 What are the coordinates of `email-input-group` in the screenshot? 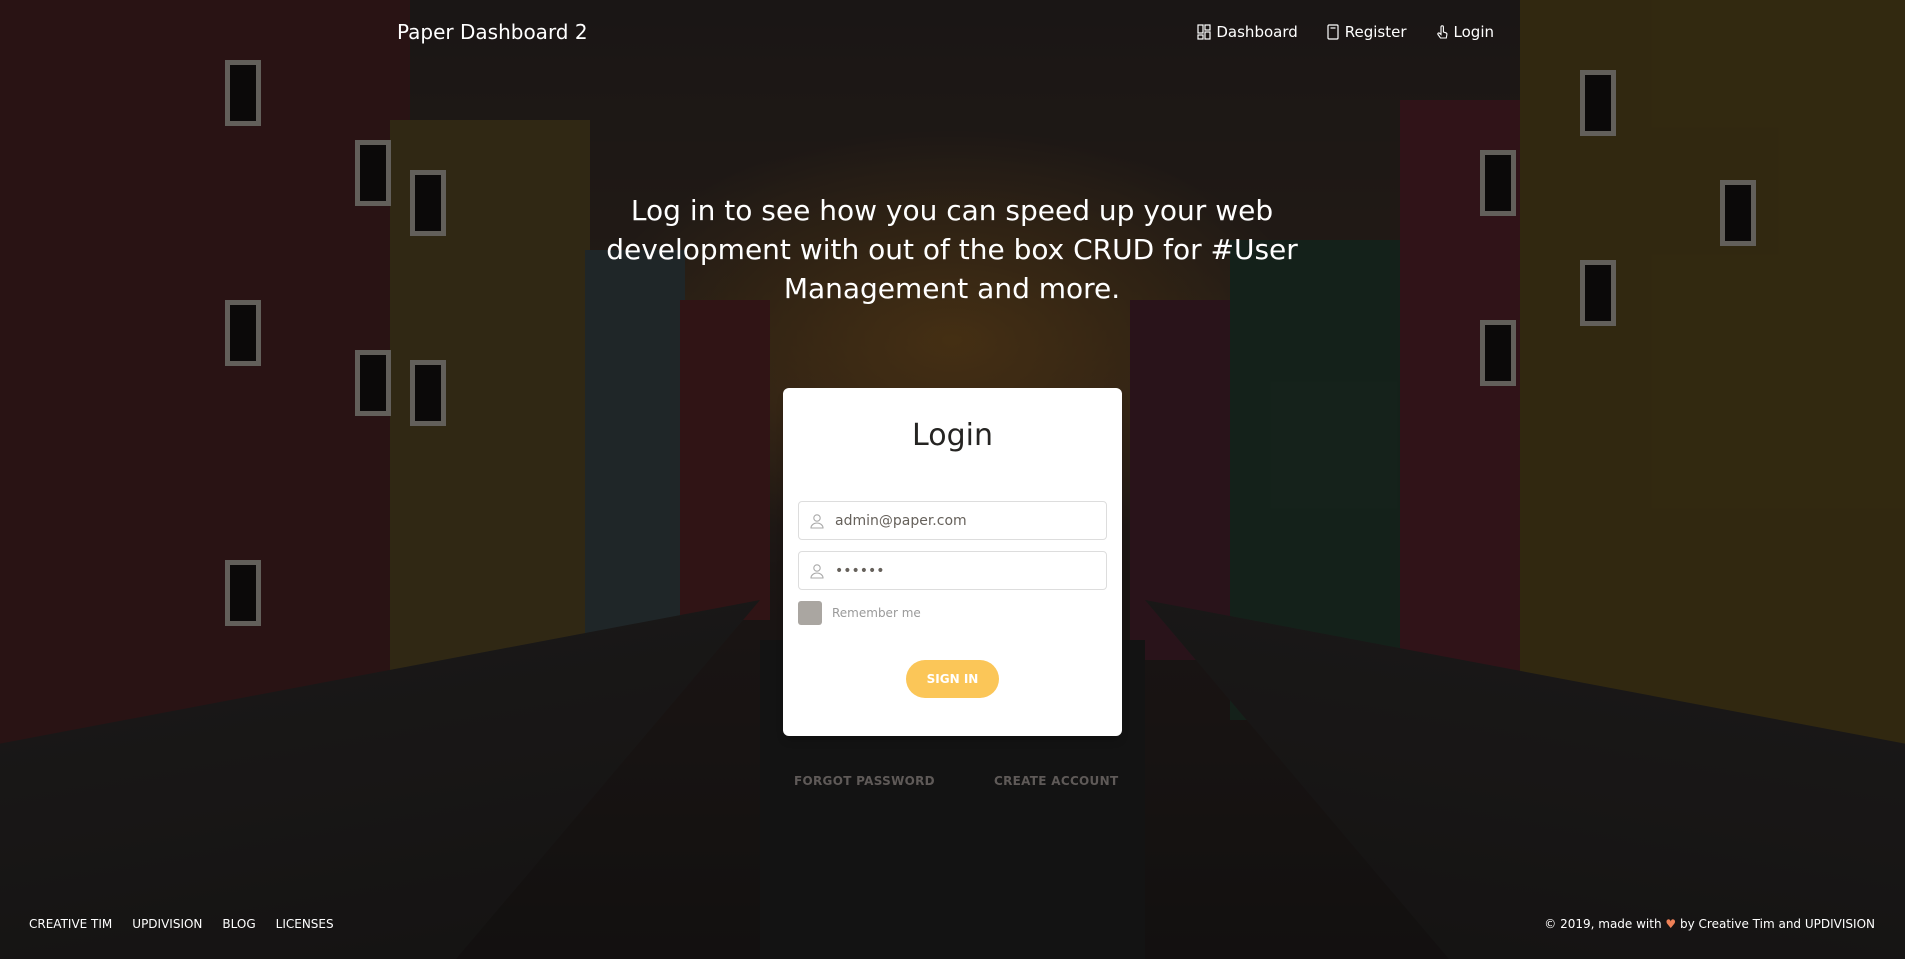 It's located at (952, 520).